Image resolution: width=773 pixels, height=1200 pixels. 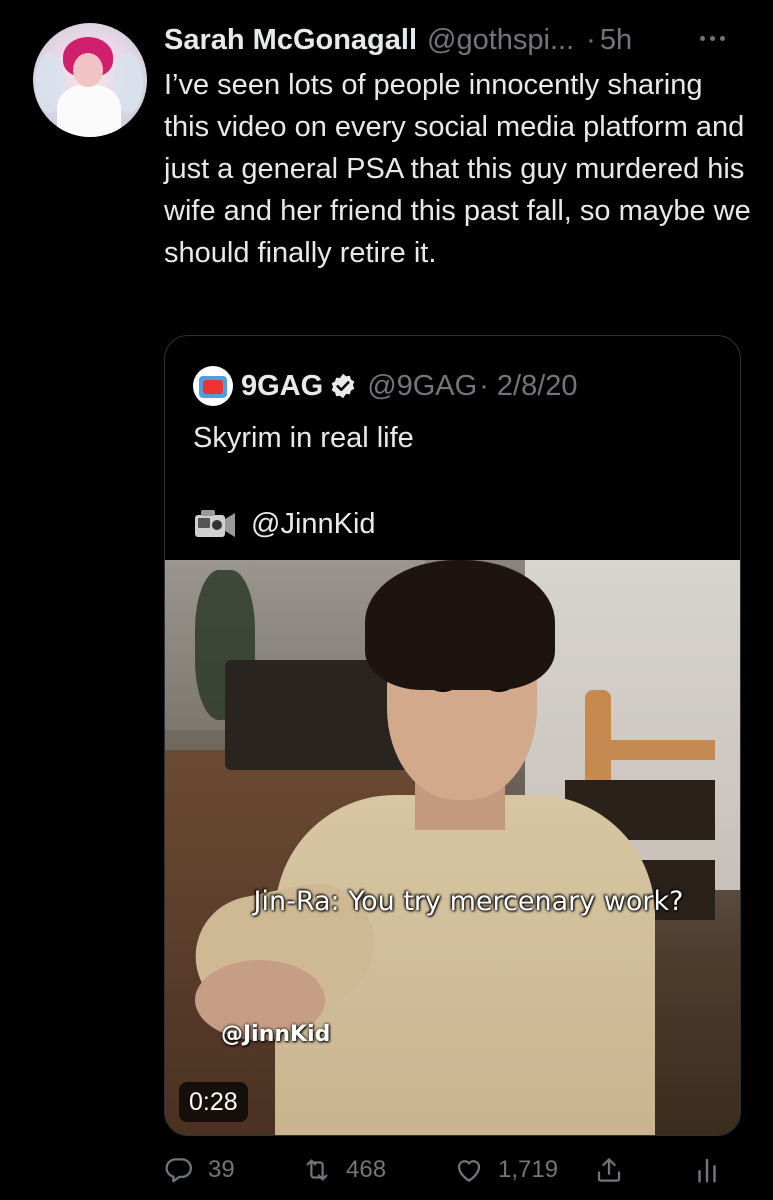 What do you see at coordinates (276, 1034) in the screenshot?
I see `video-watermark: @JinnKid` at bounding box center [276, 1034].